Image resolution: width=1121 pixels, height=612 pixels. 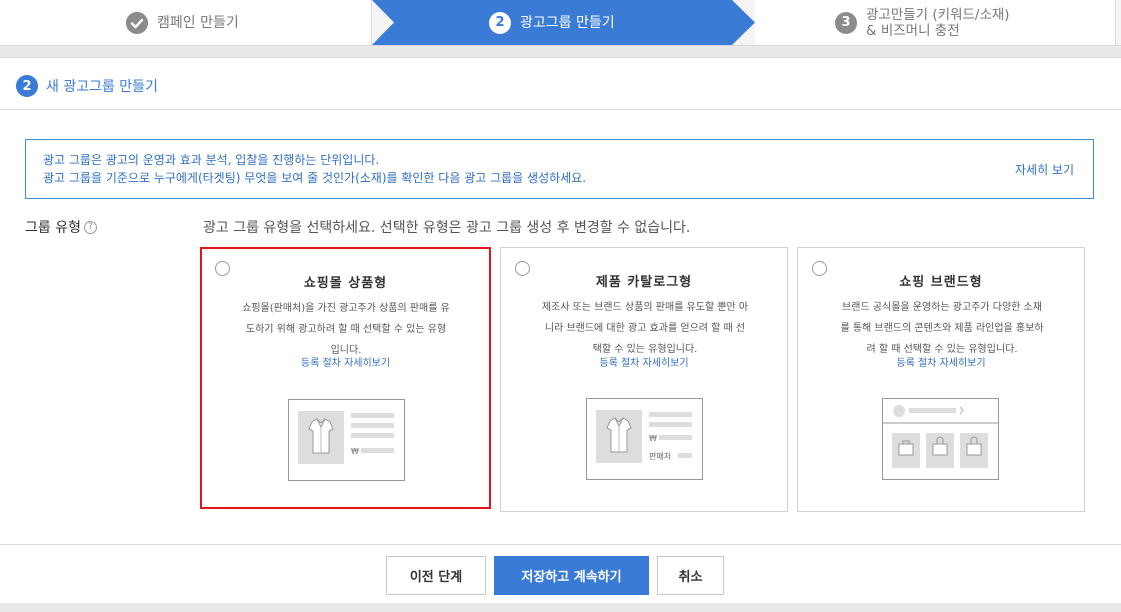 I want to click on step-ads: 3 광고만들기 (키워드/소재) & 비즈머니 충전, so click(x=935, y=22).